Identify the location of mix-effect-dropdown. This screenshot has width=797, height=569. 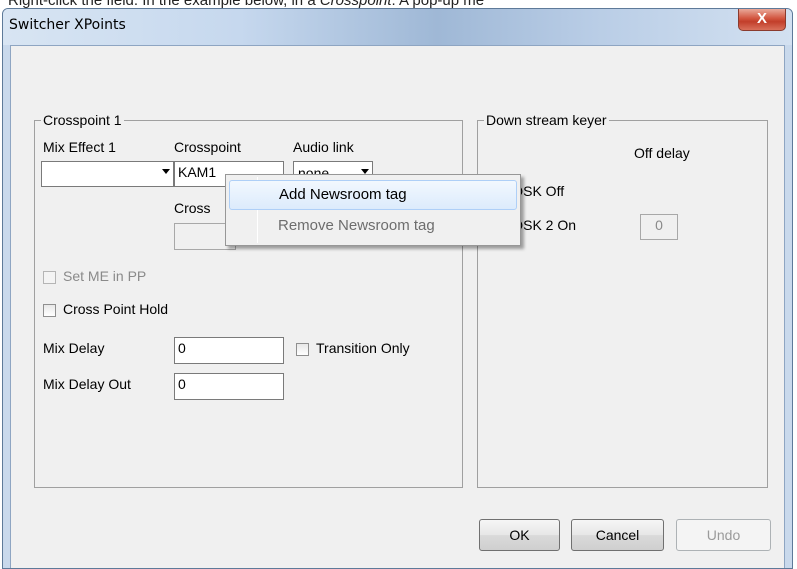
(107, 174).